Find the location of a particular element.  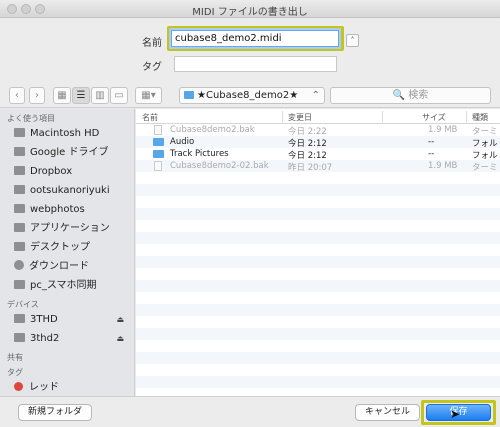

column-view-button: ▥ is located at coordinates (100, 95).